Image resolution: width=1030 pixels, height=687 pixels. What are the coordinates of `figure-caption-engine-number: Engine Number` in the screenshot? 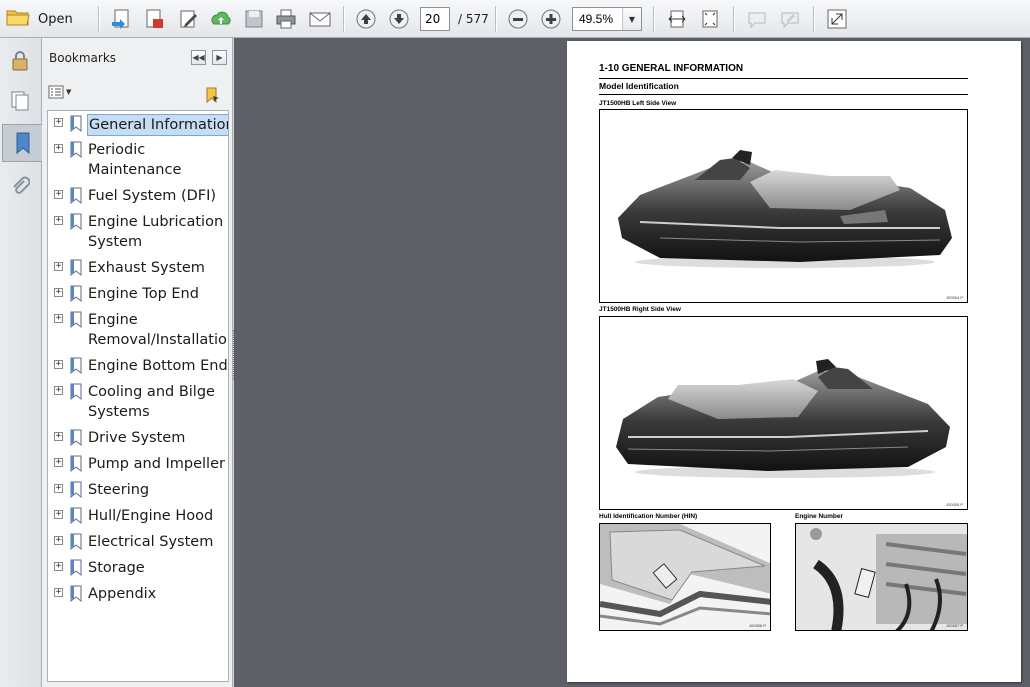 It's located at (819, 516).